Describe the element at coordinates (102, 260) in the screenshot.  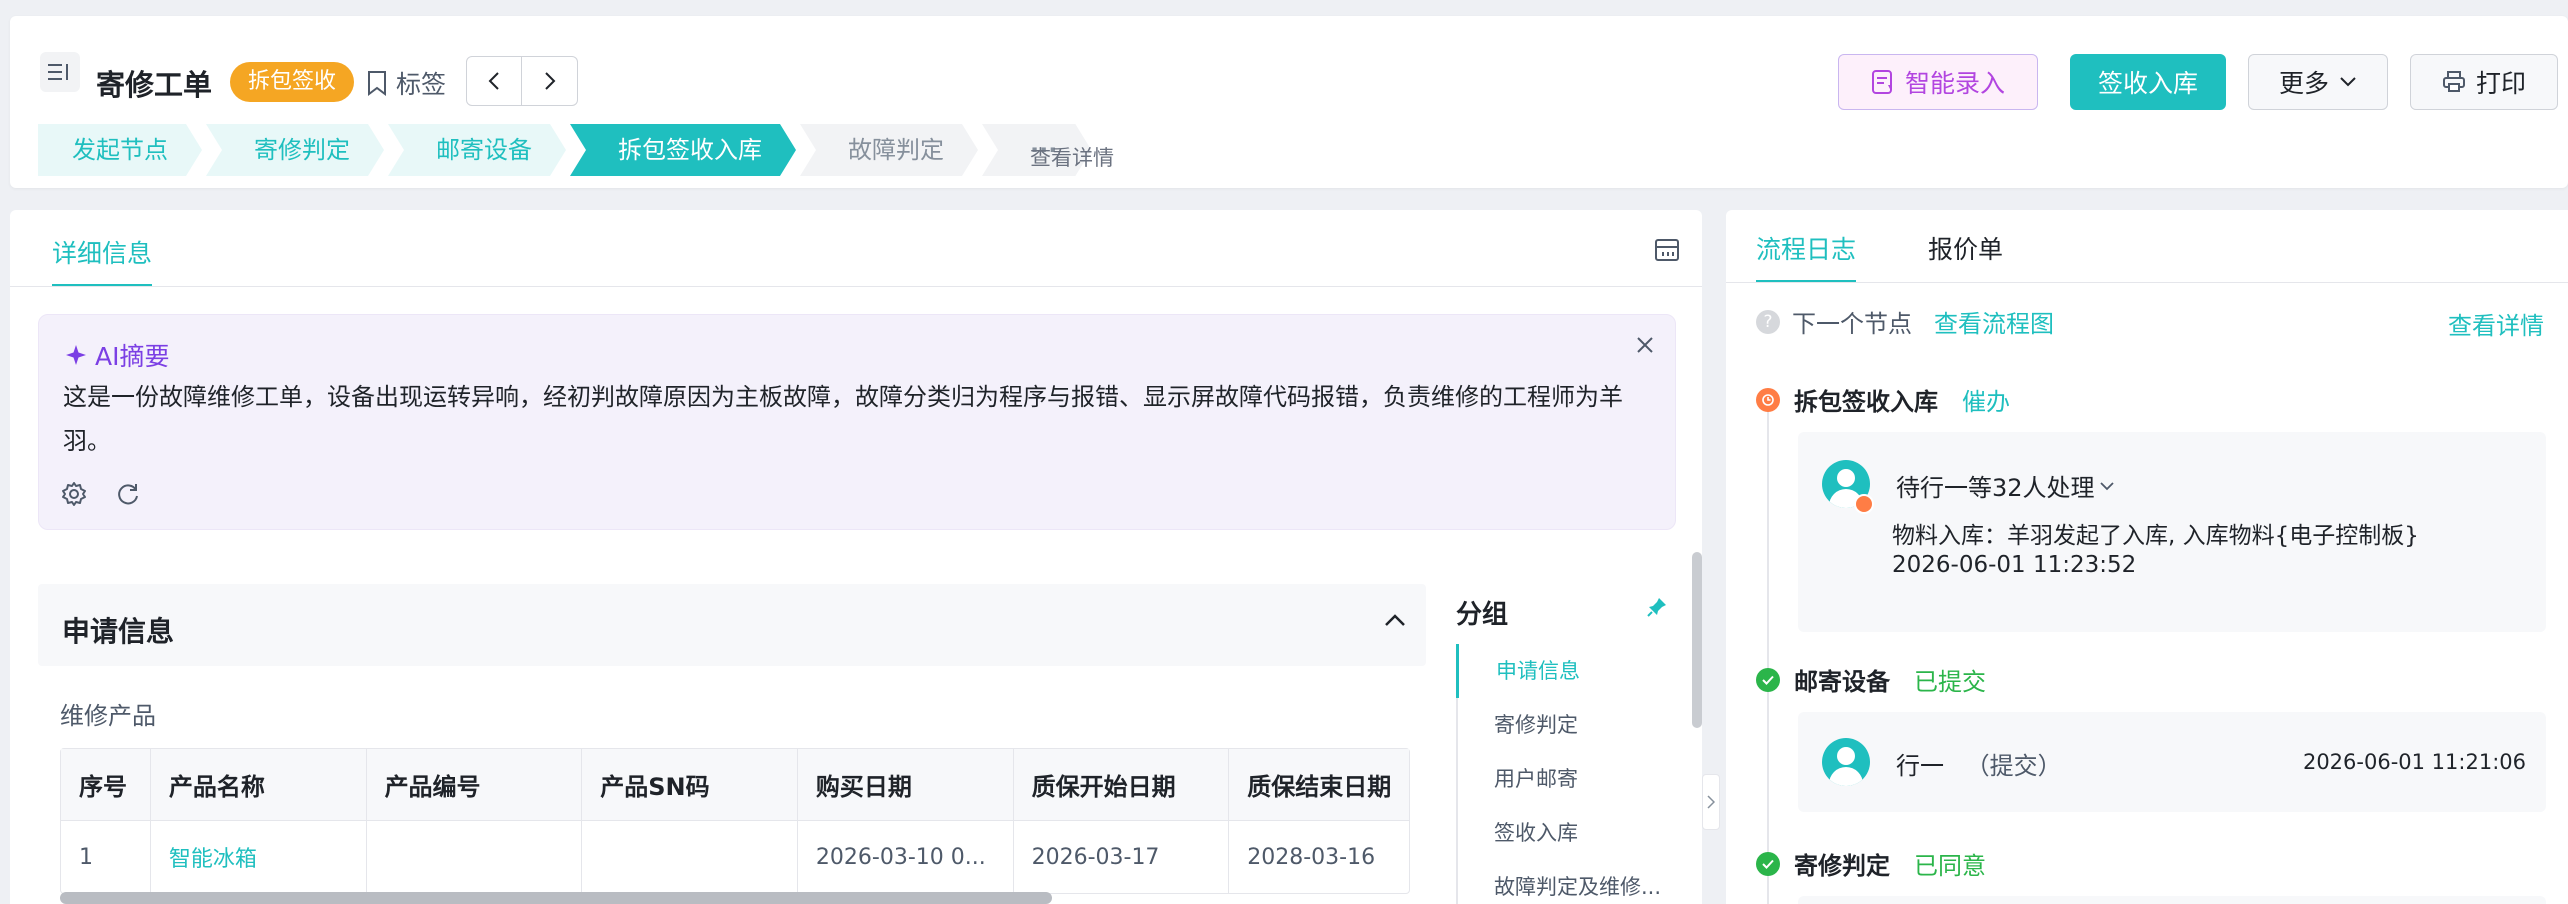
I see `tab-detail-info: 详细信息` at that location.